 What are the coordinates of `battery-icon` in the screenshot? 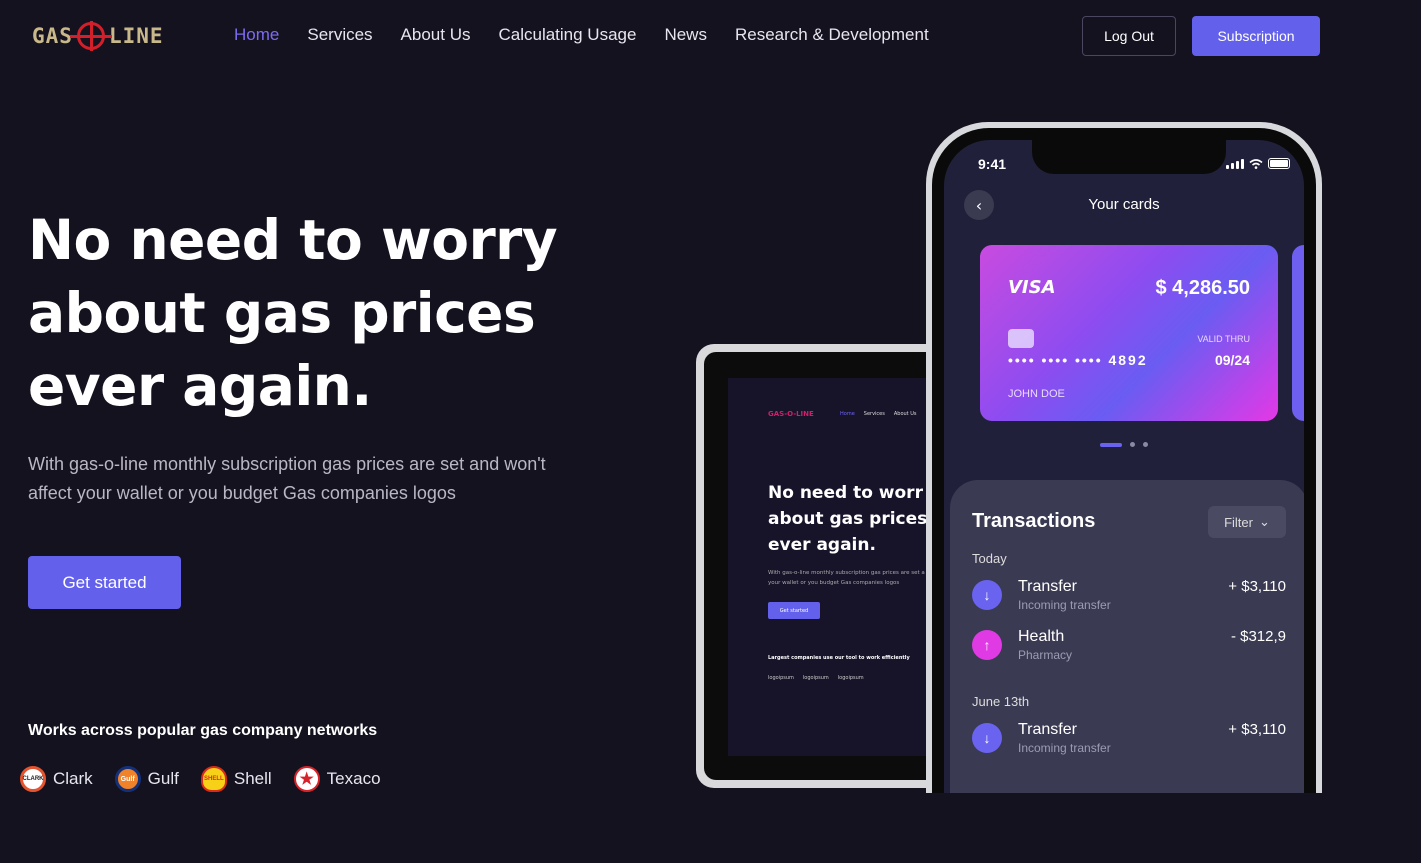 It's located at (1279, 163).